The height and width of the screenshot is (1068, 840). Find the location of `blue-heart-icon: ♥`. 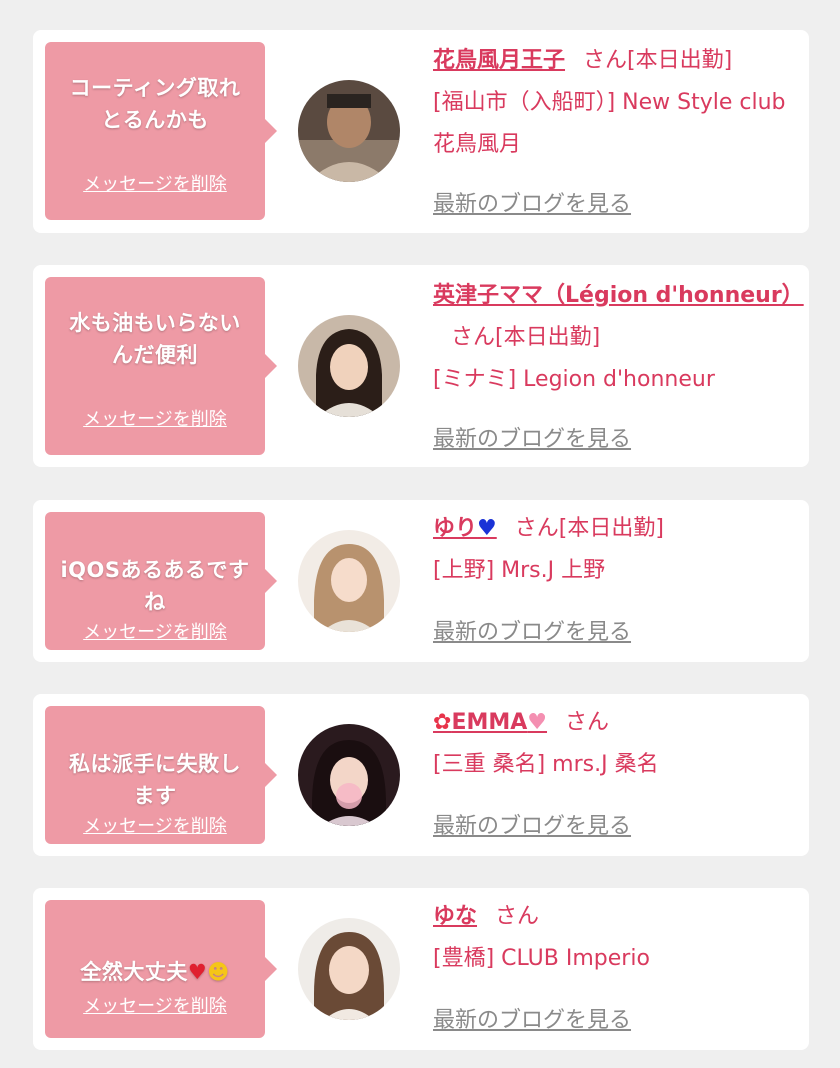

blue-heart-icon: ♥ is located at coordinates (487, 528).